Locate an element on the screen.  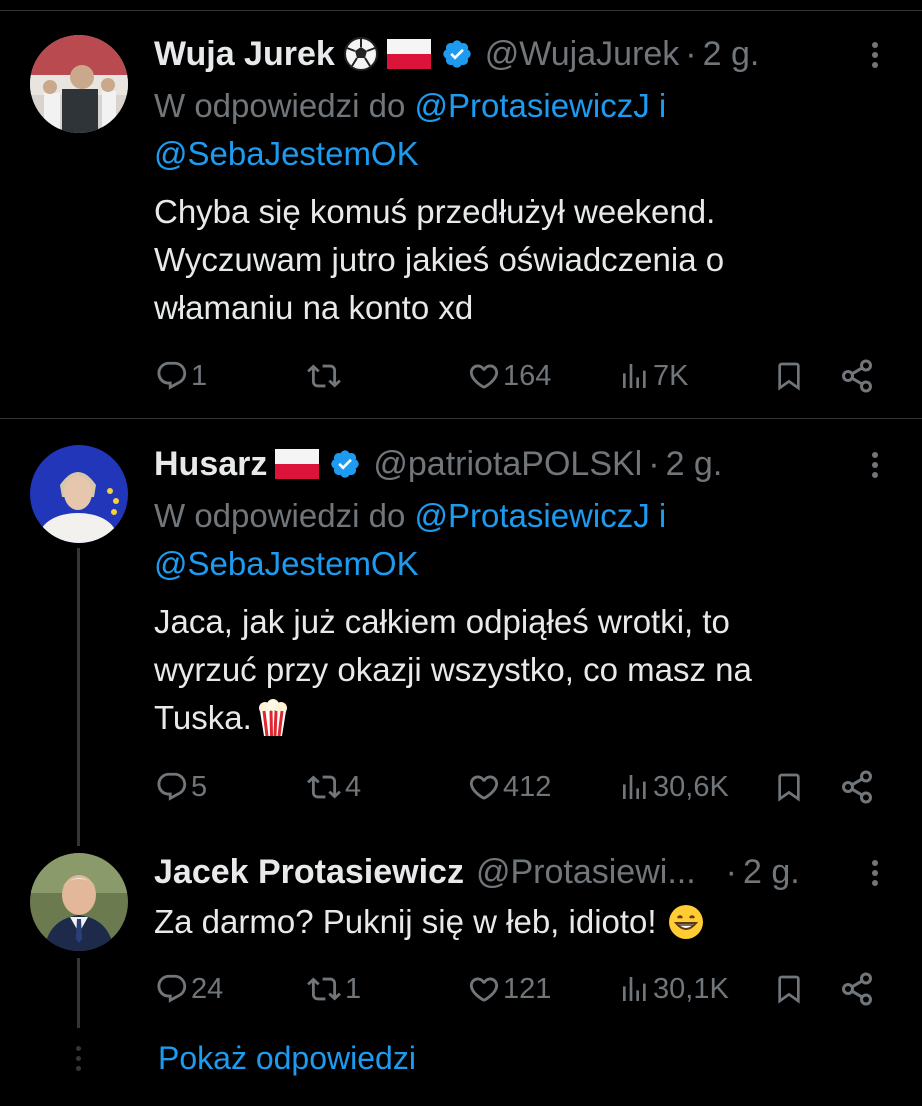
retweet-count: 4 is located at coordinates (353, 786).